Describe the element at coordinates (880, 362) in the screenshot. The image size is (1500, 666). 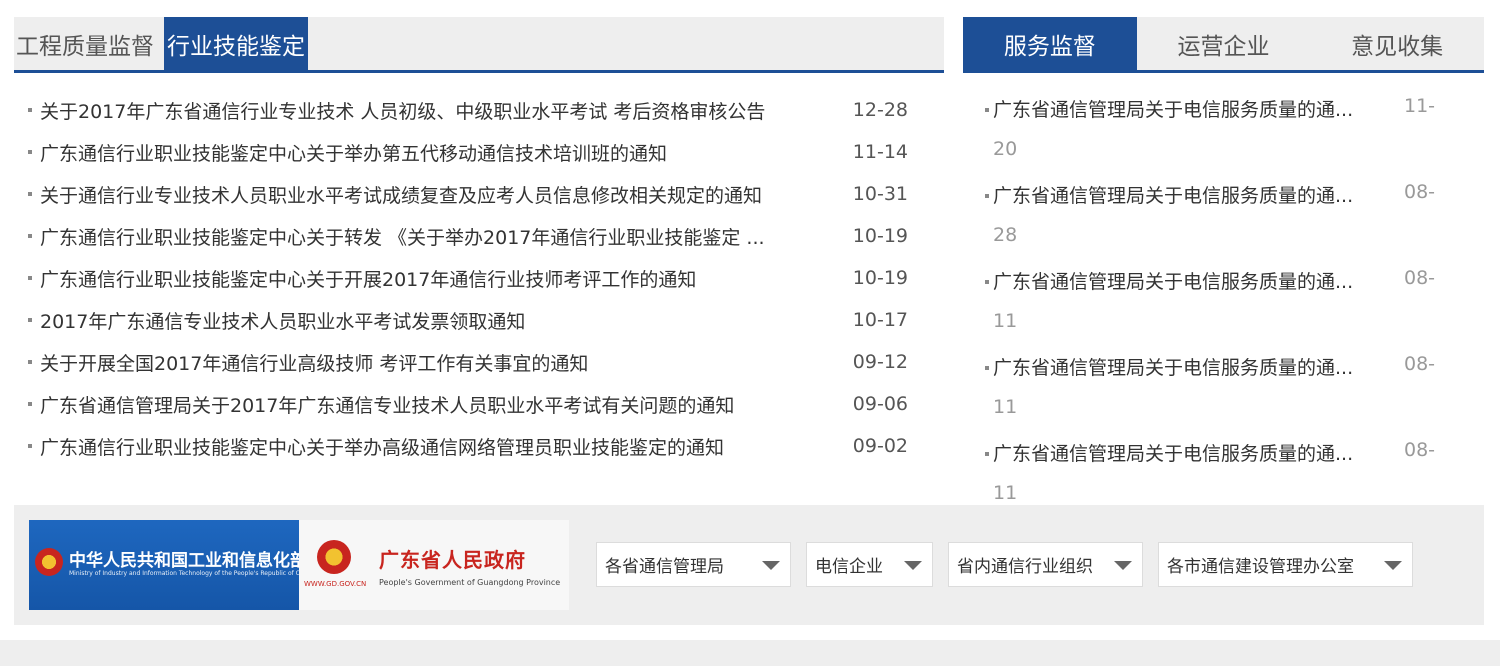
I see `news-date: 09-12` at that location.